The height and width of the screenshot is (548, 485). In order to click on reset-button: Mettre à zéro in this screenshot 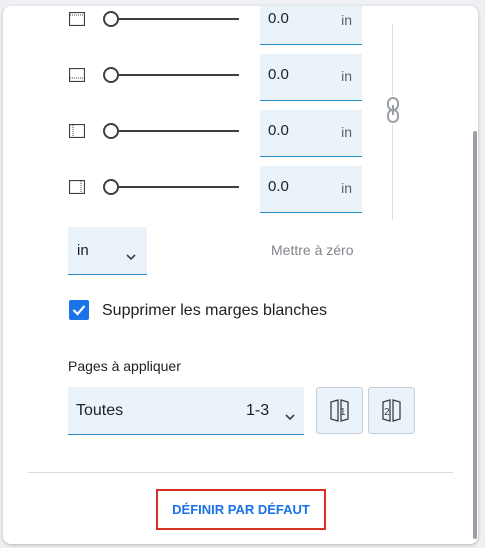, I will do `click(312, 250)`.